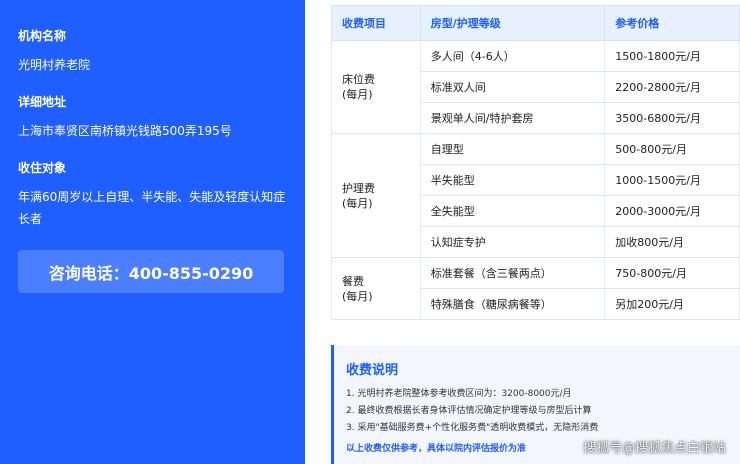 Image resolution: width=740 pixels, height=464 pixels. I want to click on table-header-row: 收费项目 房型/护理等级 参考价格, so click(535, 23).